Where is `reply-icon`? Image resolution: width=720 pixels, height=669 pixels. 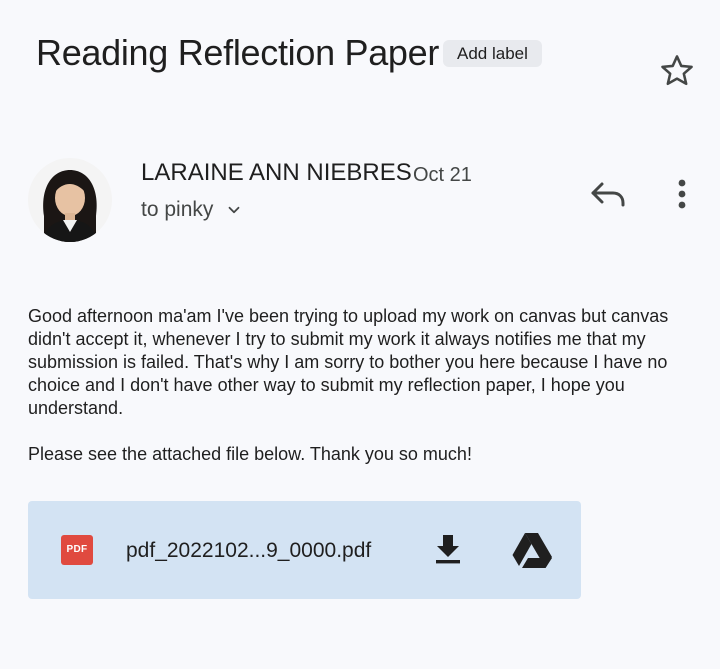 reply-icon is located at coordinates (608, 194).